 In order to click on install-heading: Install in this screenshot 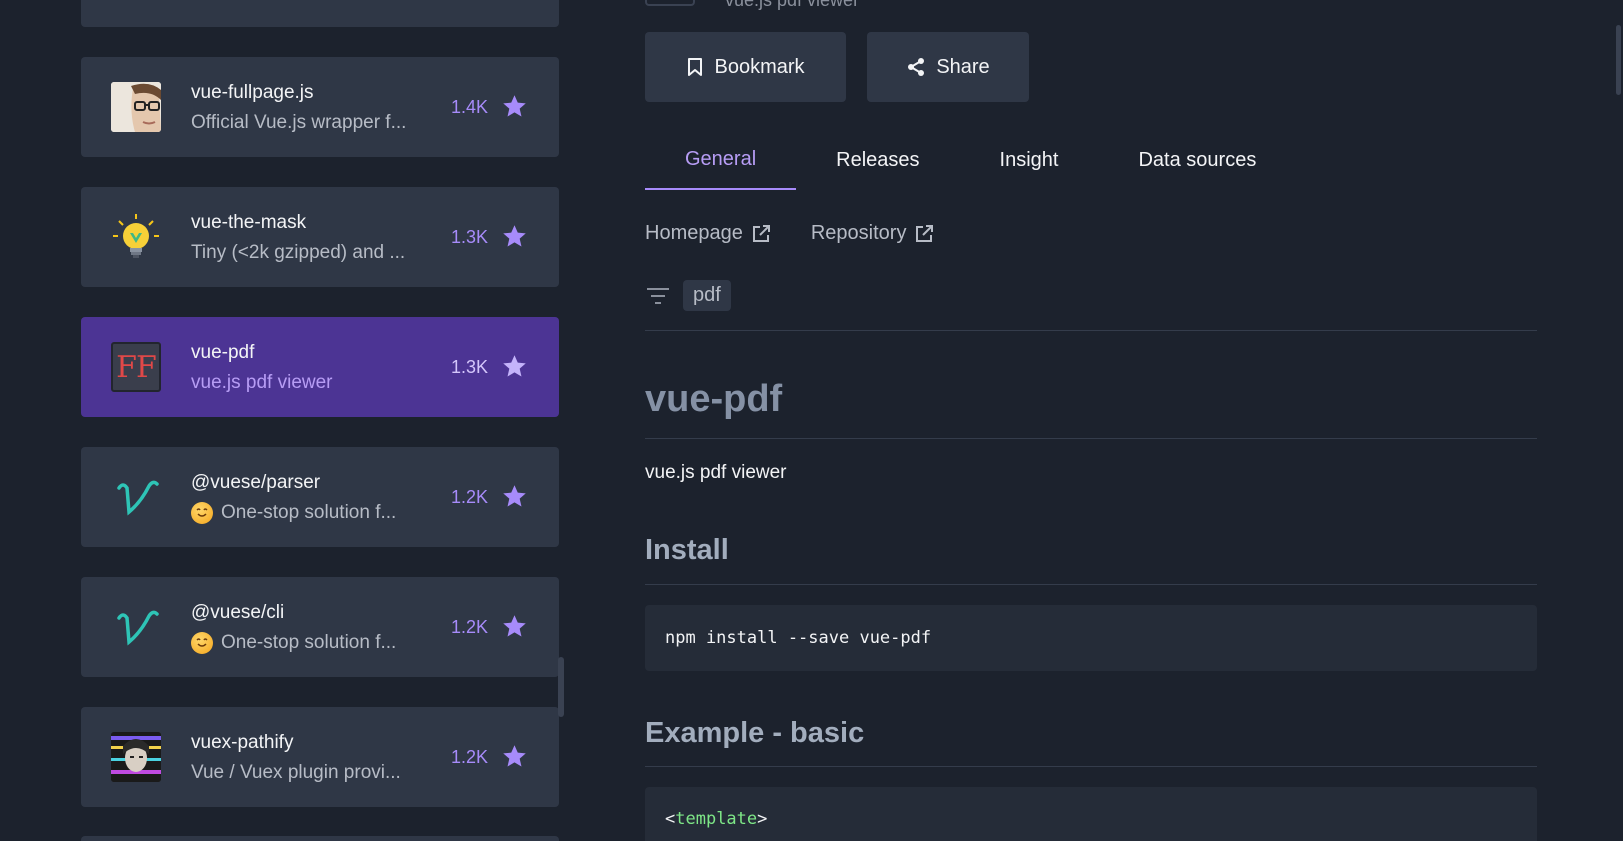, I will do `click(687, 550)`.